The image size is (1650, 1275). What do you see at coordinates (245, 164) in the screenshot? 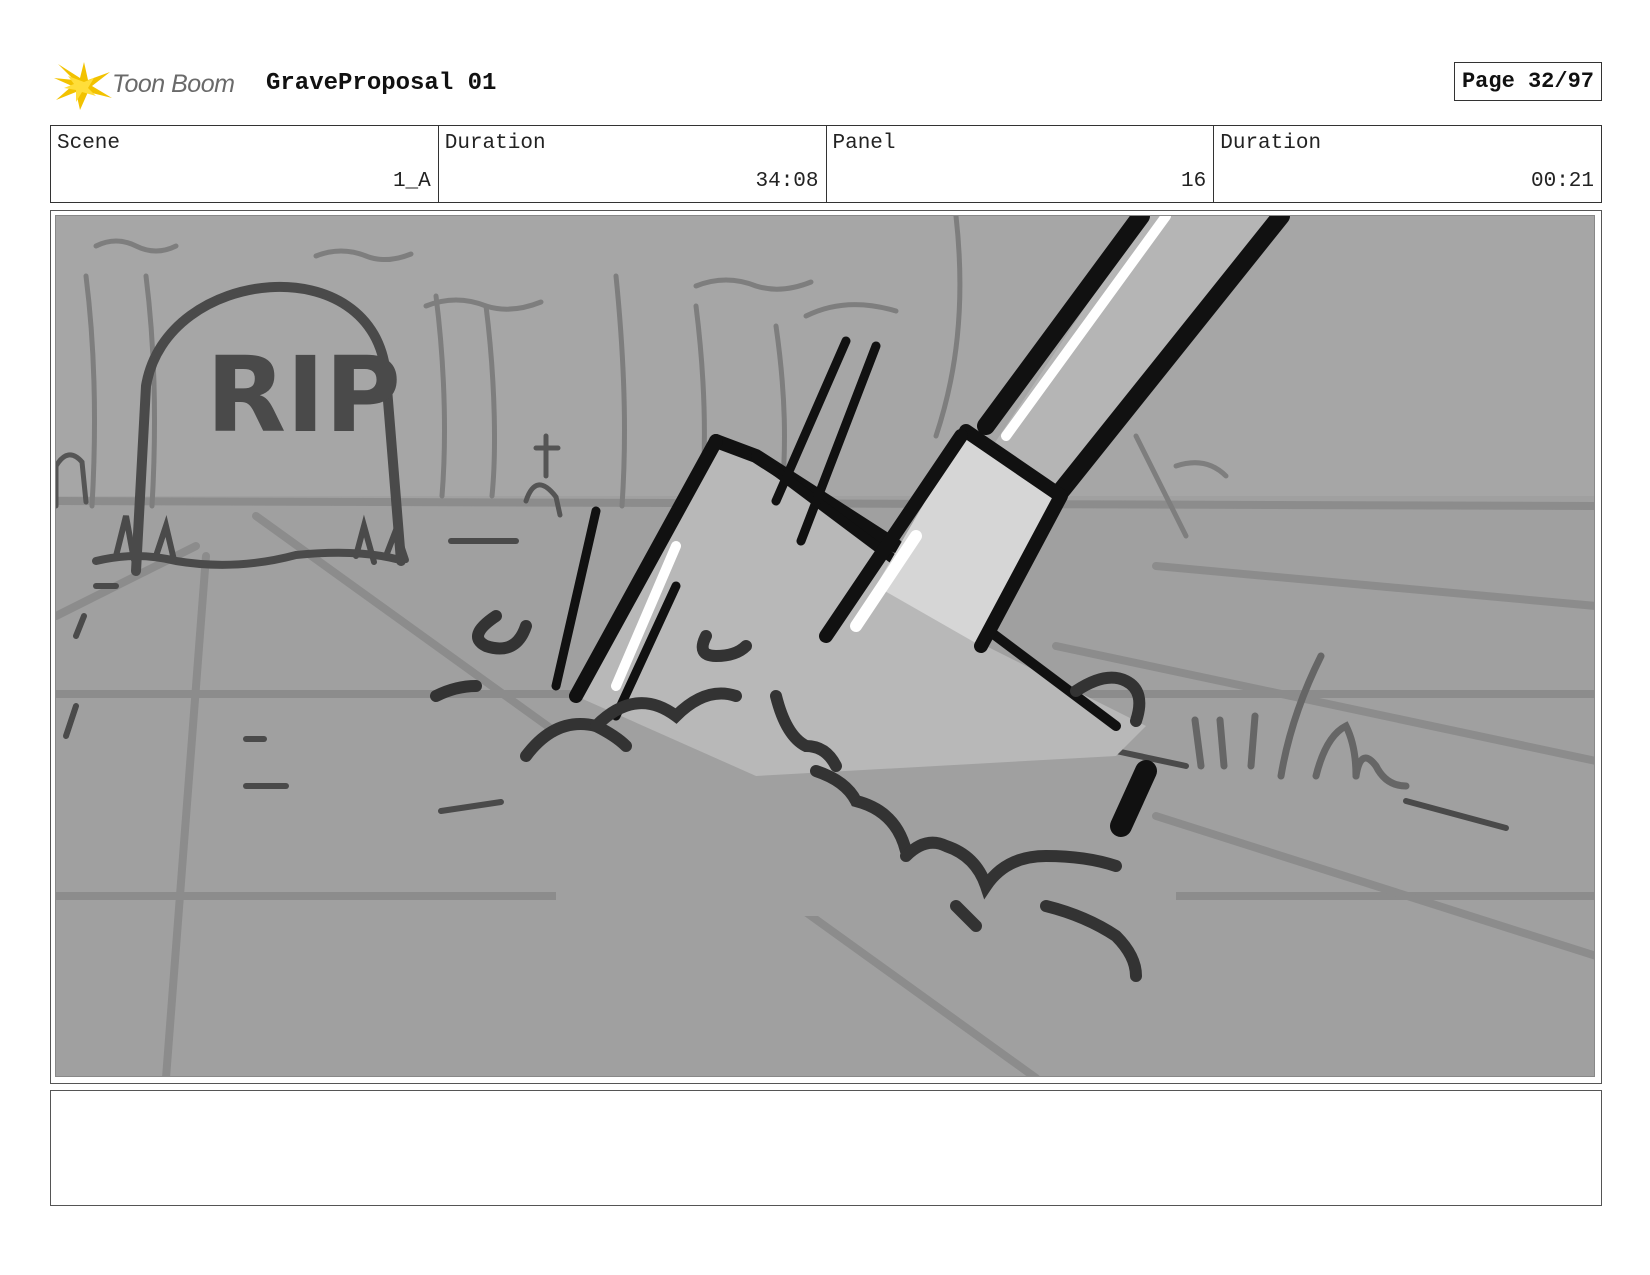
I see `scene-cell: Scene 1_A` at bounding box center [245, 164].